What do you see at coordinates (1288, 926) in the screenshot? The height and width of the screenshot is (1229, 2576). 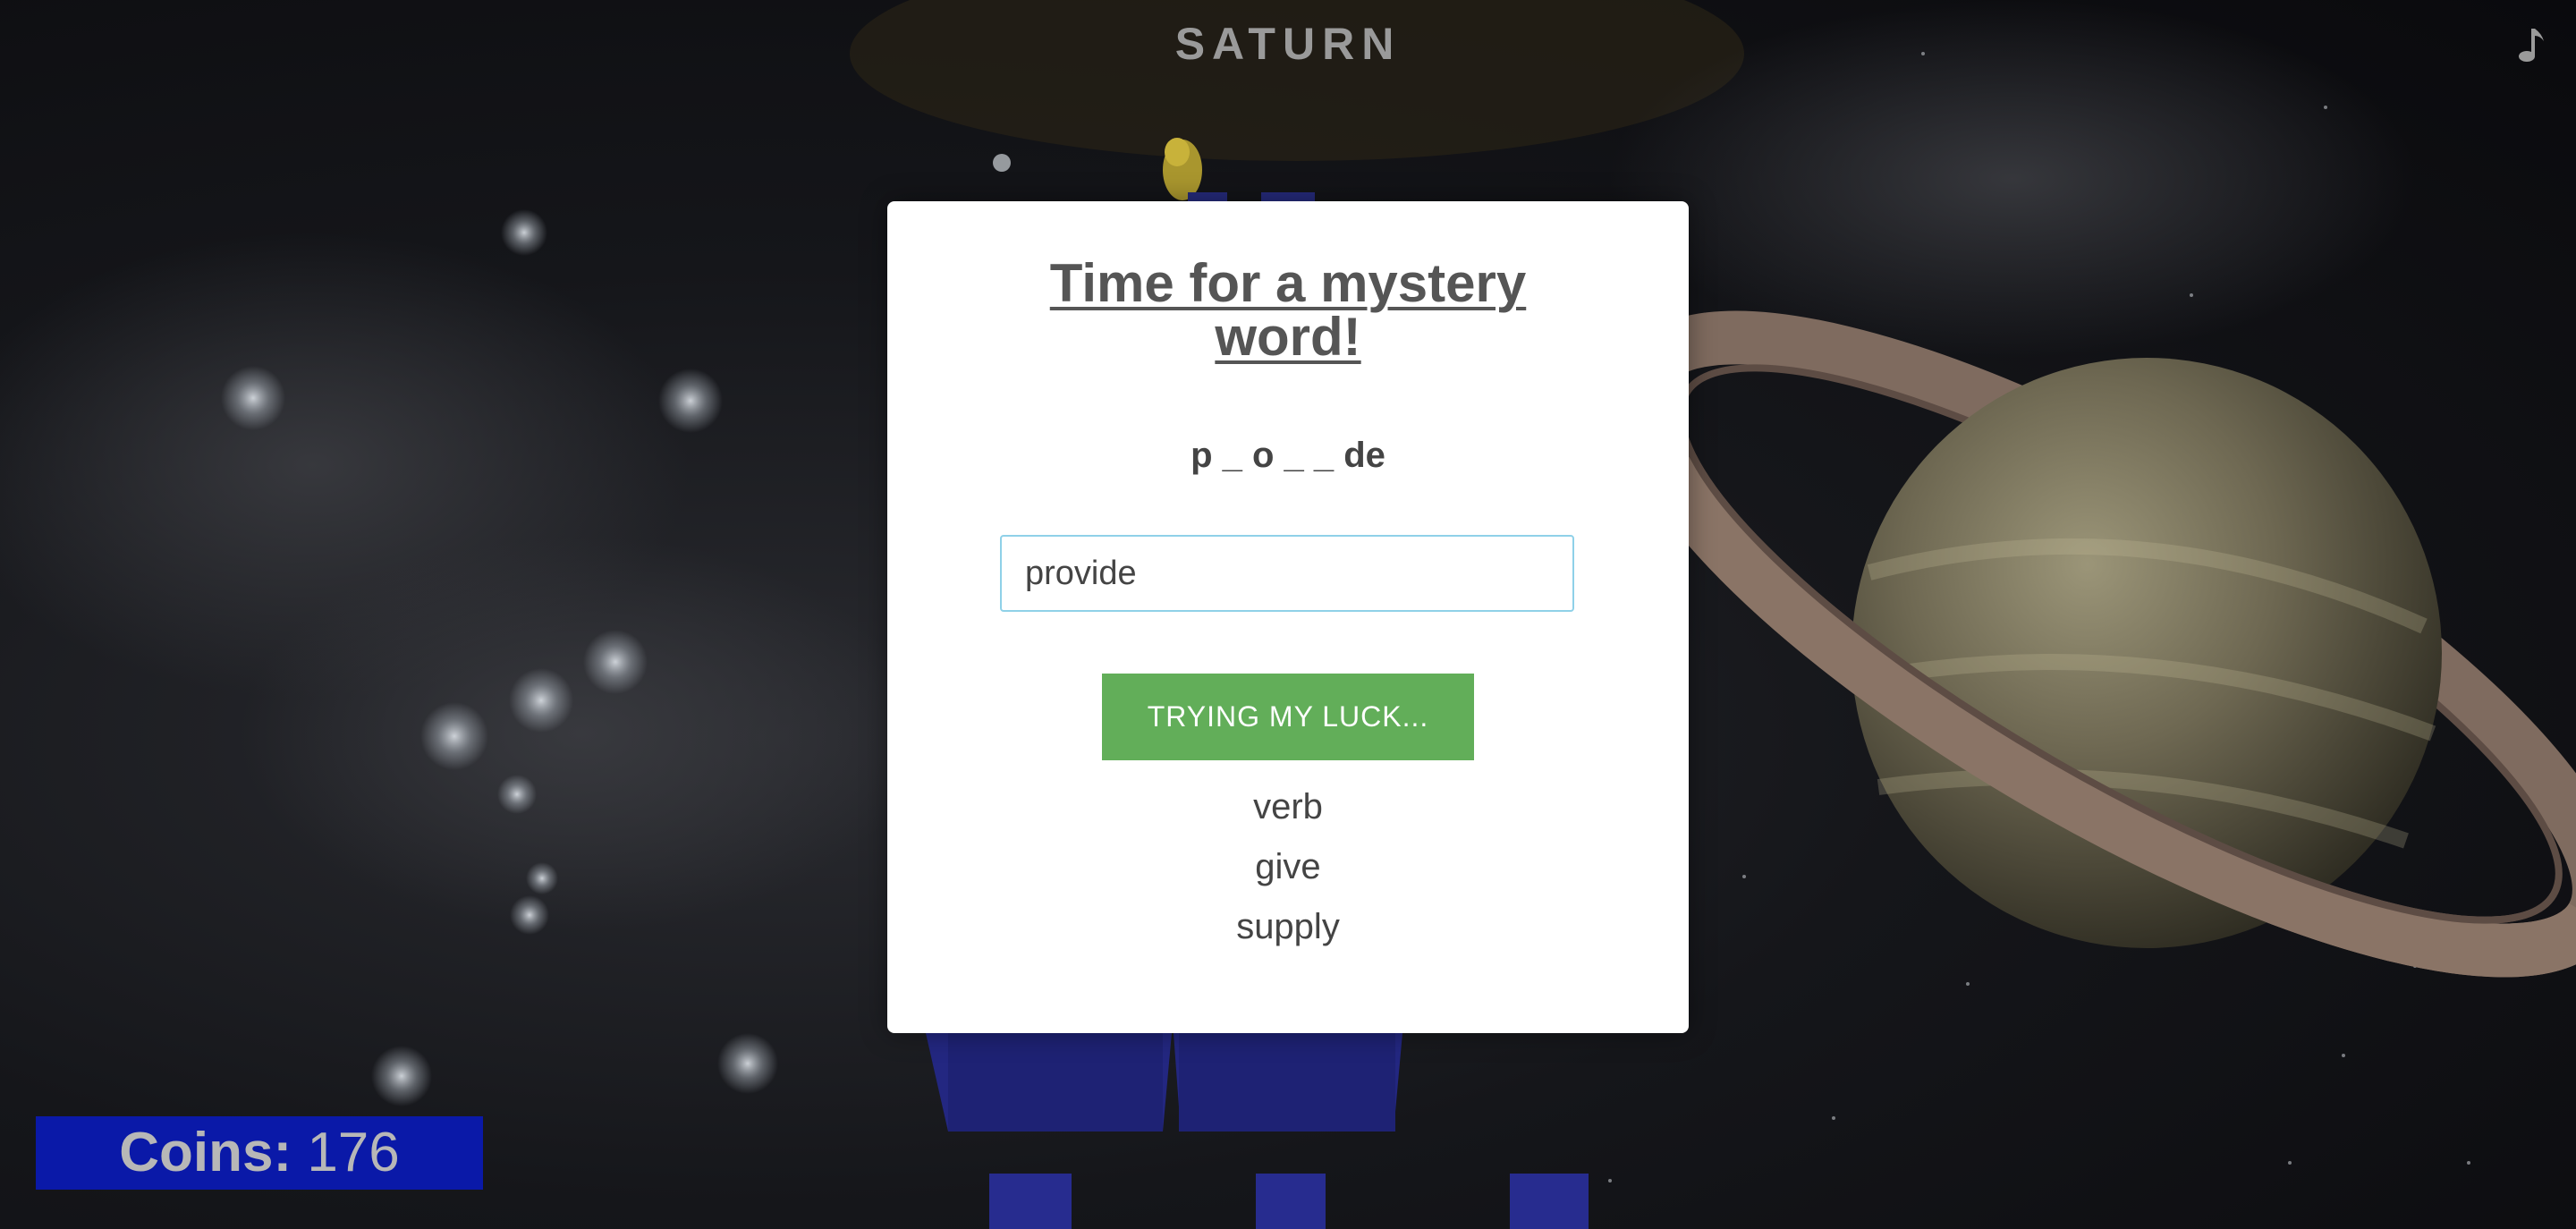 I see `clue-item: supply` at bounding box center [1288, 926].